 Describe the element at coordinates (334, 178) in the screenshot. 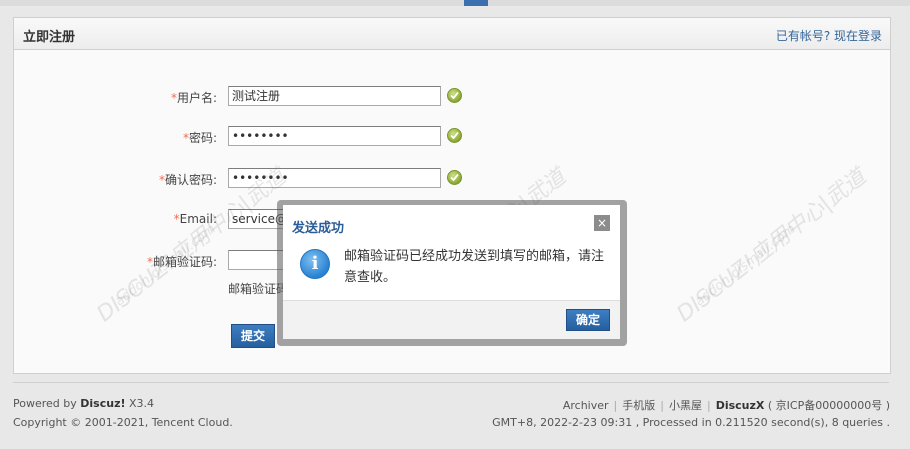

I see `confirm-password-input: ••••••••` at that location.